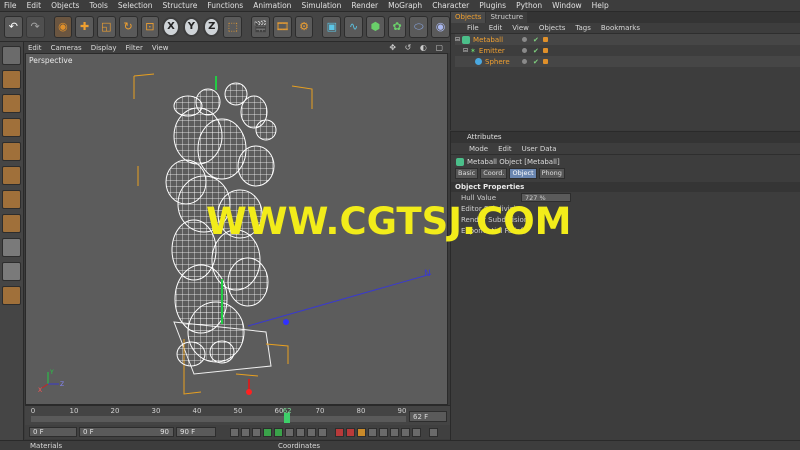  I want to click on vp-menu-view: View, so click(160, 48).